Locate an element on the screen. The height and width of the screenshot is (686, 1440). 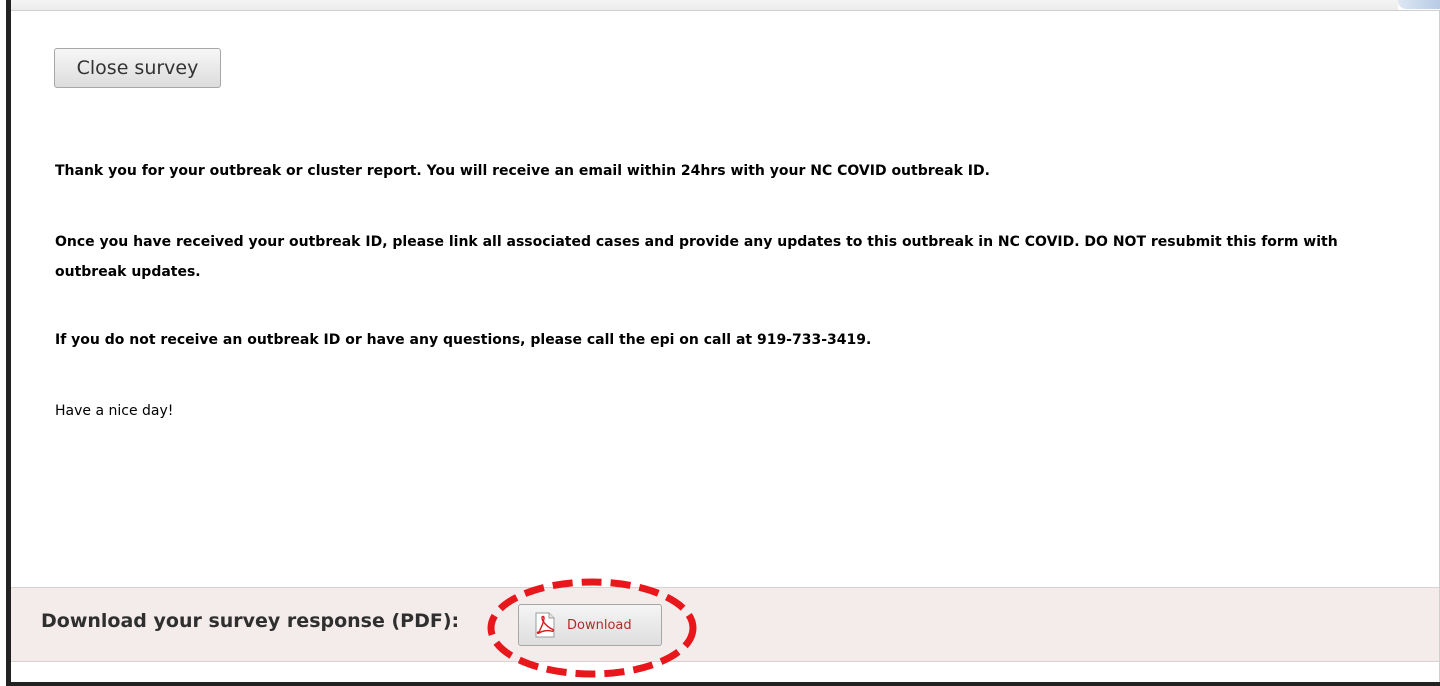
pdf-icon is located at coordinates (545, 625).